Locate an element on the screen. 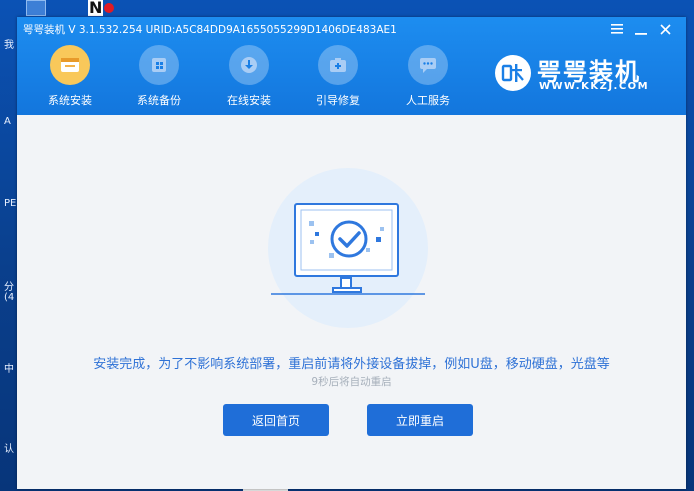 The height and width of the screenshot is (491, 694). brand: 咢咢装机 WWW.KKZJ.COM is located at coordinates (585, 75).